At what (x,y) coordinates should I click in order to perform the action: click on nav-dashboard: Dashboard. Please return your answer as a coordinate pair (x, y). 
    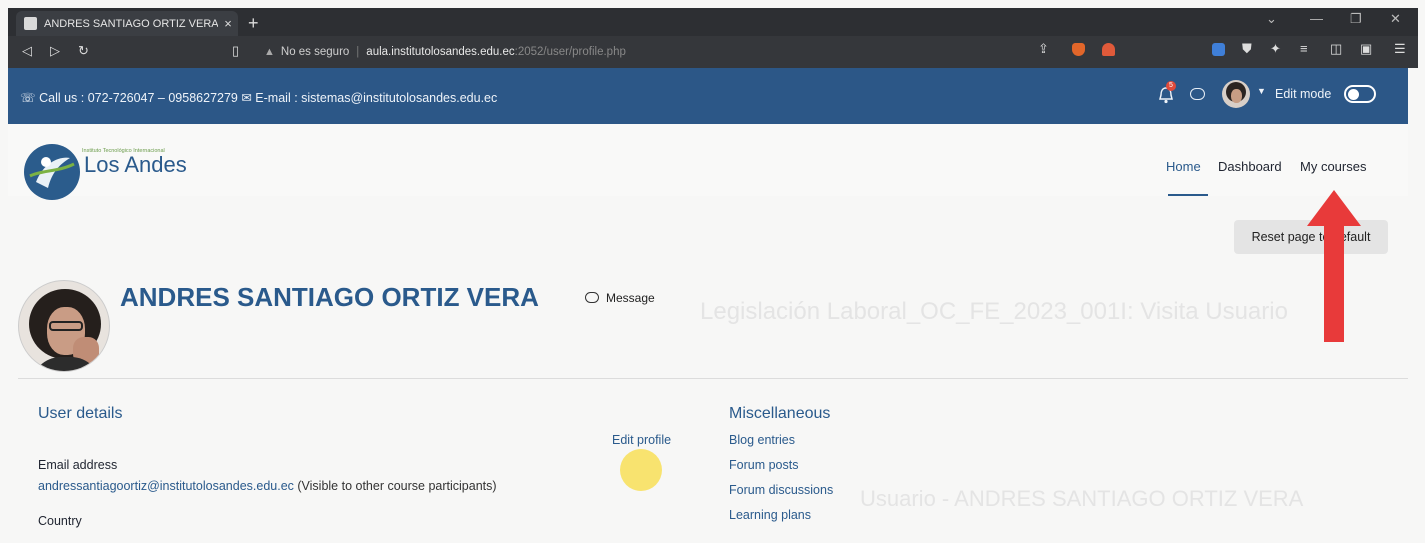
    Looking at the image, I should click on (1250, 166).